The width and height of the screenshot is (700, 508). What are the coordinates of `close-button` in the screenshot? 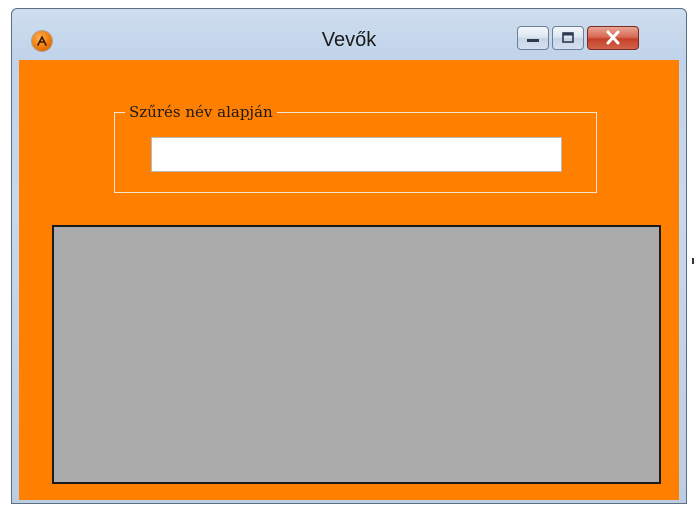 It's located at (613, 38).